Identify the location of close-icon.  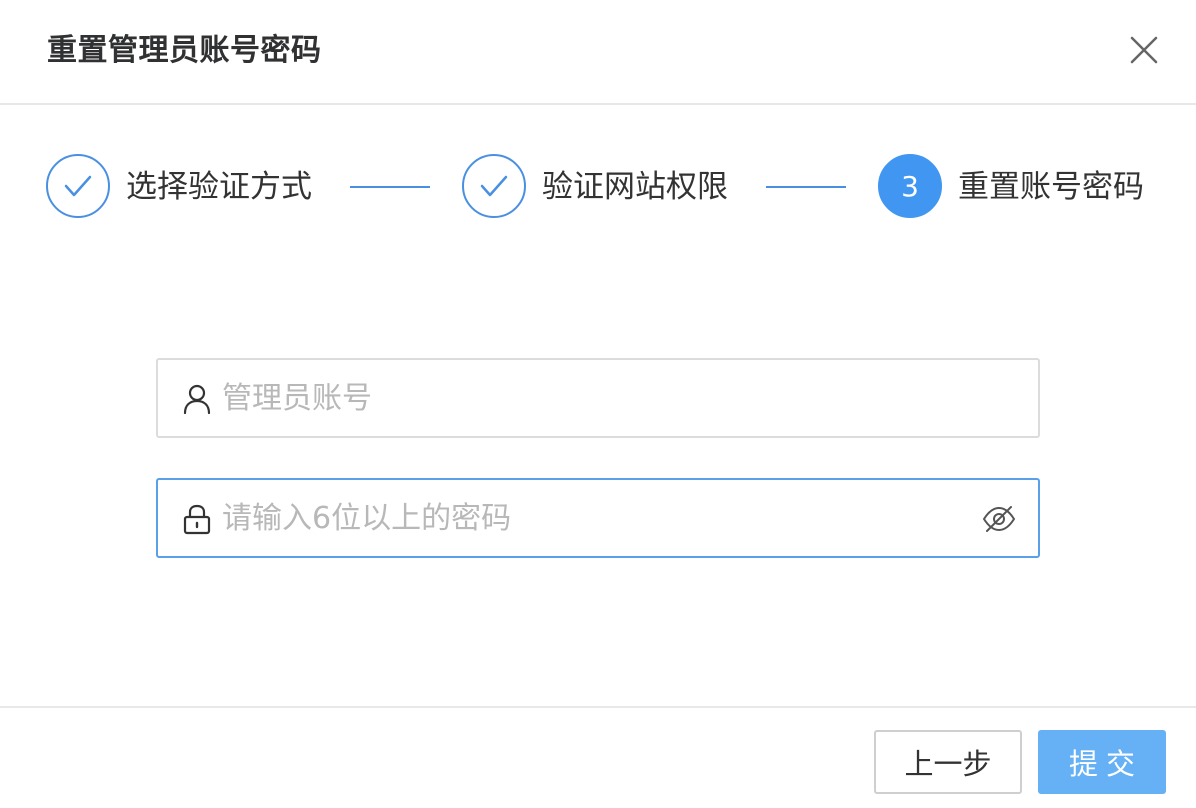
(1144, 50).